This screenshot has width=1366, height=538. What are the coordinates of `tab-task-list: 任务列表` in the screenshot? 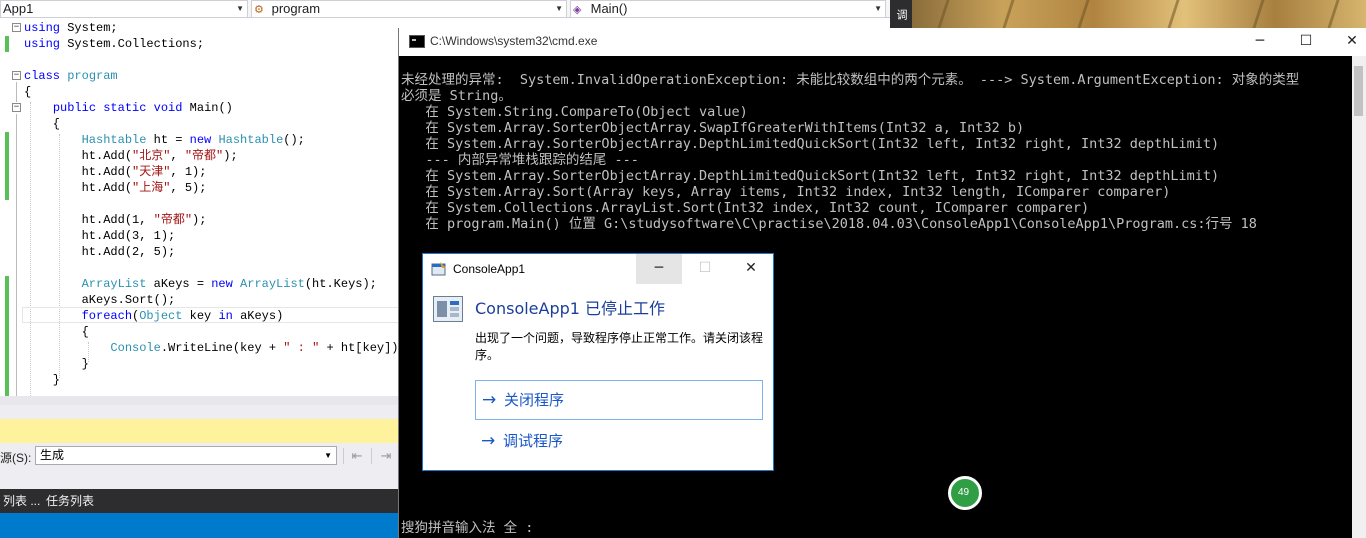 It's located at (70, 501).